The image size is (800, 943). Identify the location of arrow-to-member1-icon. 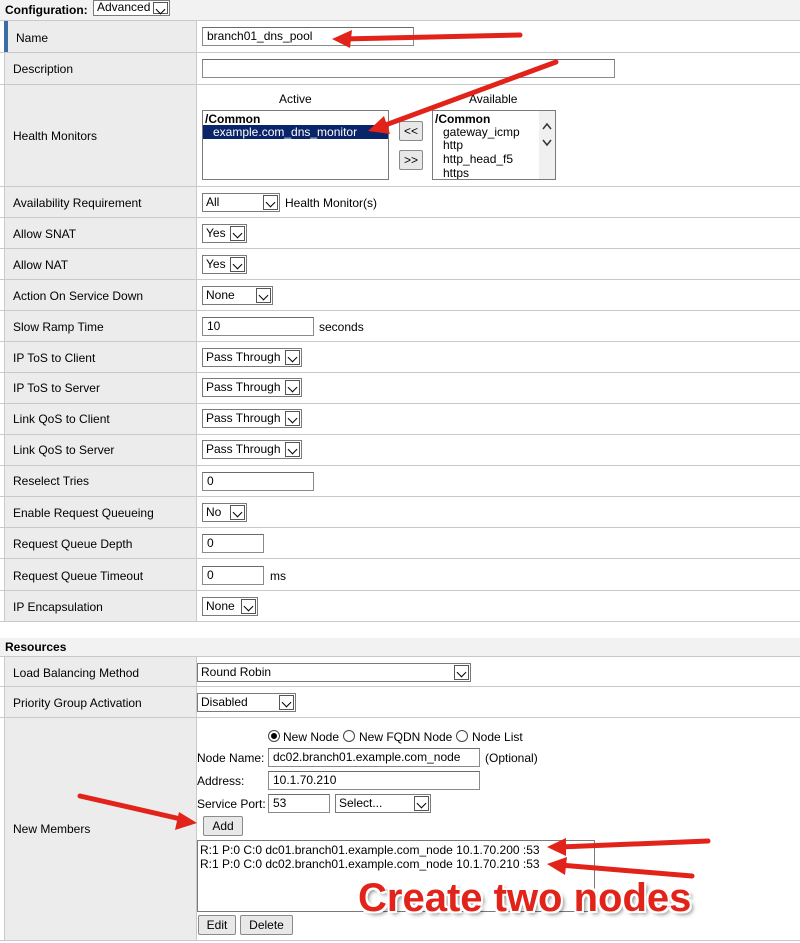
(629, 847).